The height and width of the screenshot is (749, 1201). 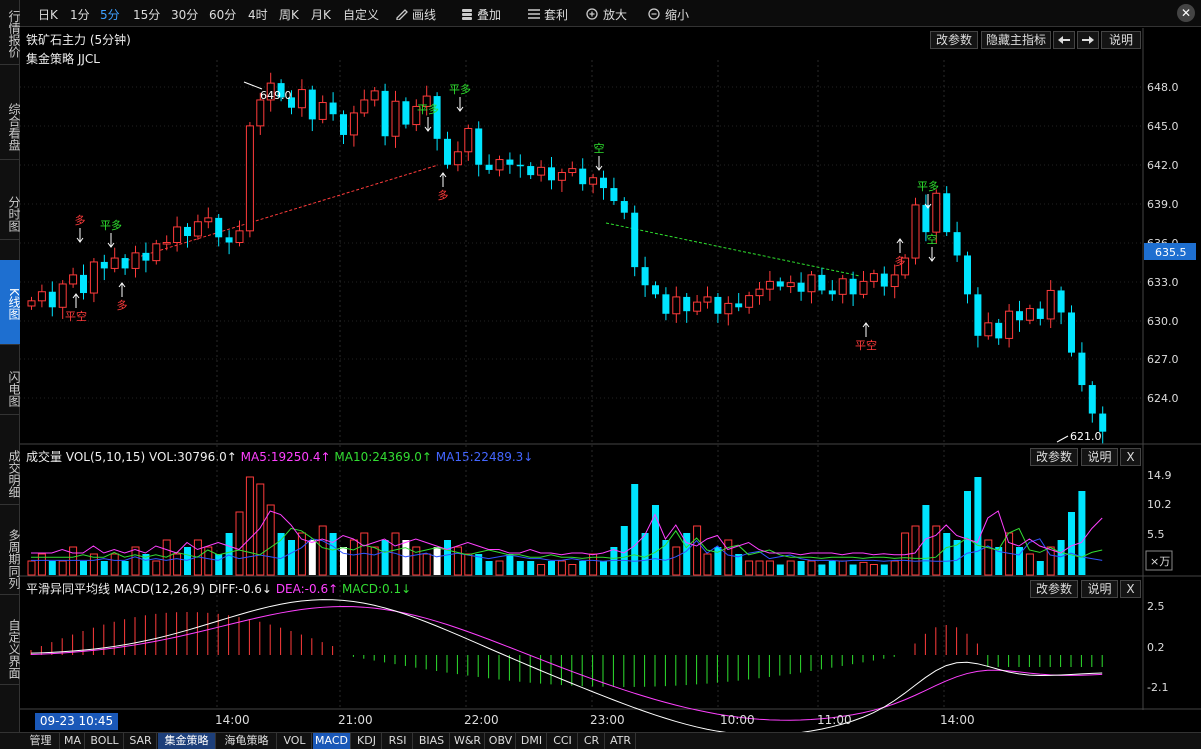 I want to click on tab-cci: CCI, so click(x=563, y=741).